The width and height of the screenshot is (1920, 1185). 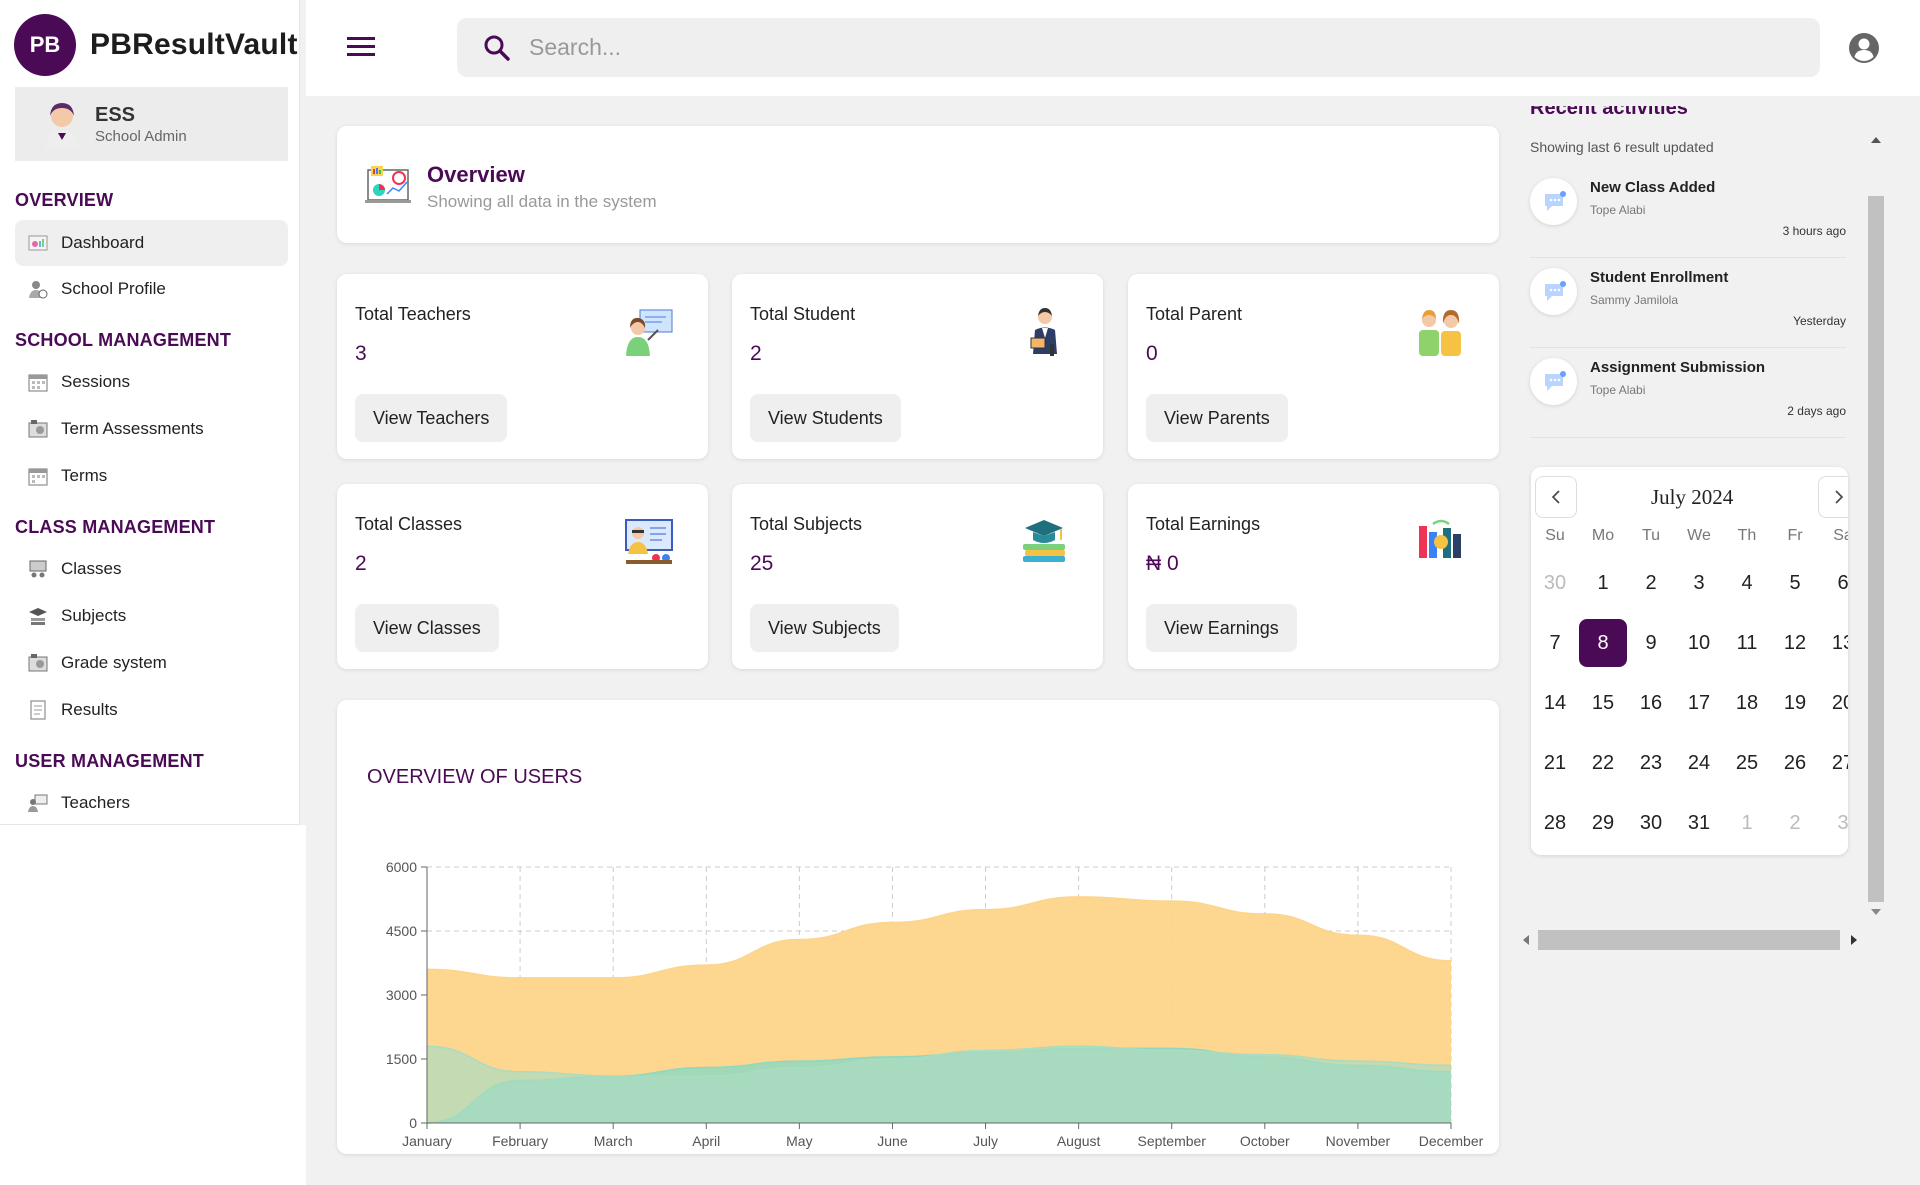 I want to click on calendar-day: 7, so click(x=1555, y=643).